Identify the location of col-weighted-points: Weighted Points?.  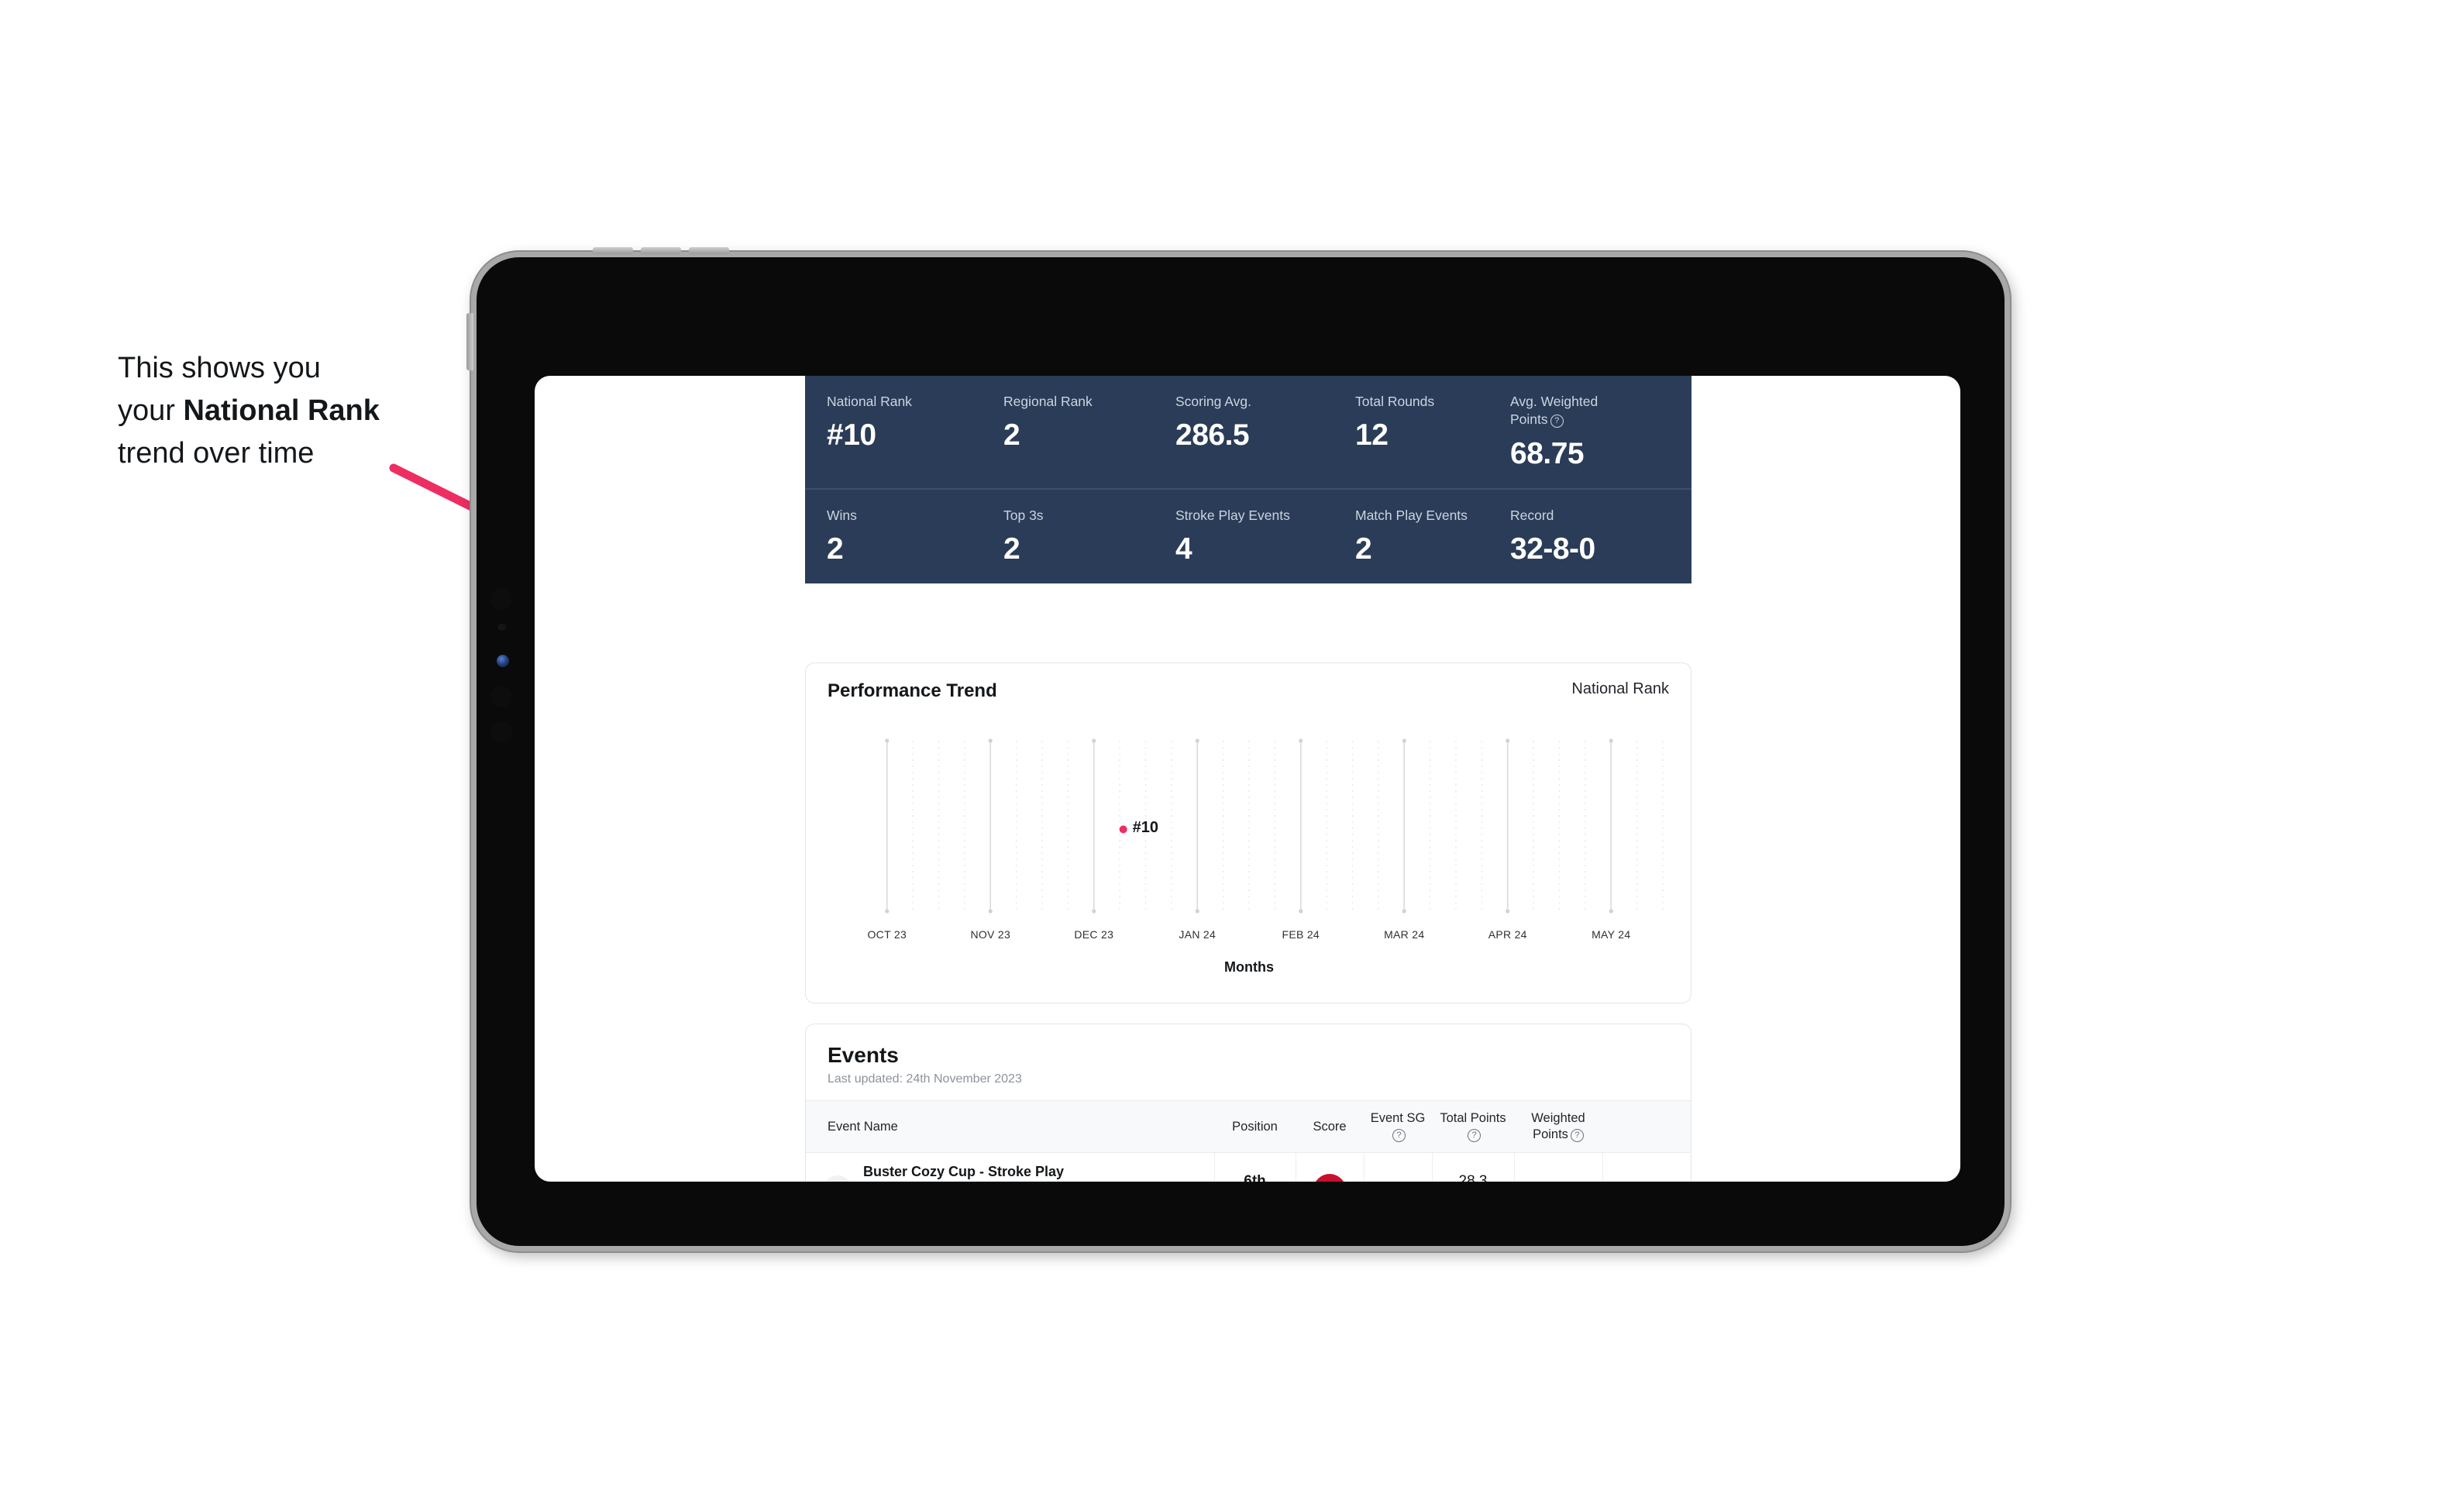
(1558, 1127).